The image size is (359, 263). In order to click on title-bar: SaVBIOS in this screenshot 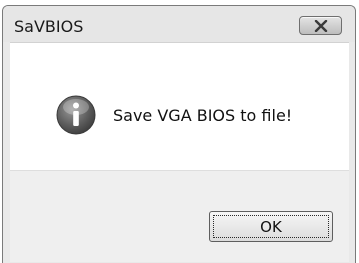, I will do `click(179, 24)`.